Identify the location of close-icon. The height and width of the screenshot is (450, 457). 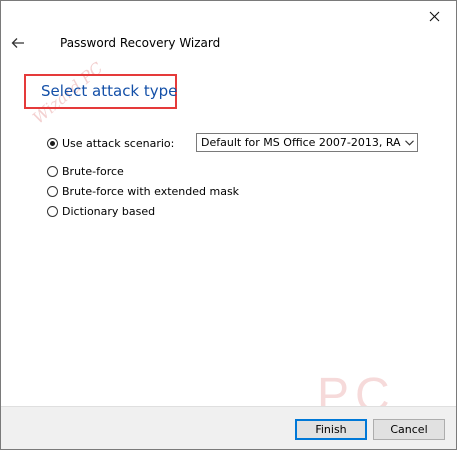
(434, 16).